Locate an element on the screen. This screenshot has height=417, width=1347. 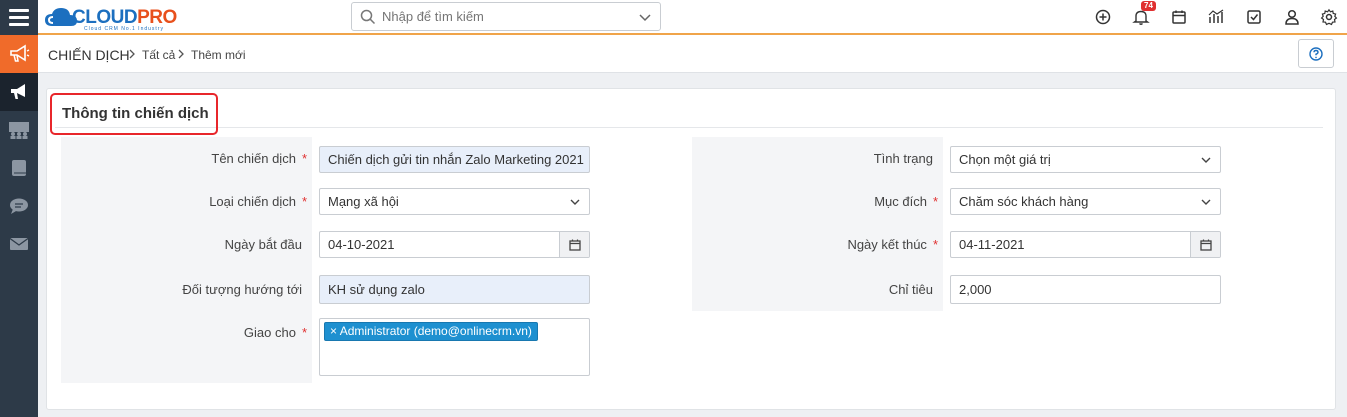
breadcrumb: CHIẾN DỊCH Tất cả Thêm mới is located at coordinates (692, 54).